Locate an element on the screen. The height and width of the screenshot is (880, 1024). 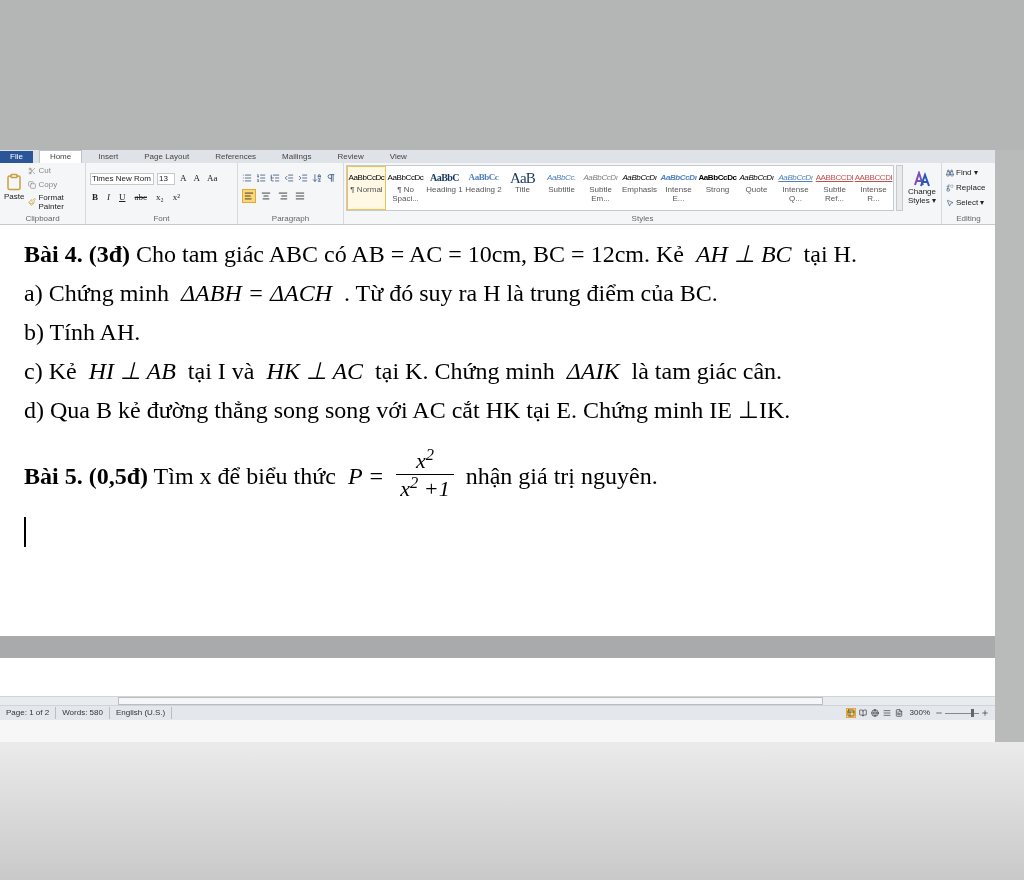
paste-button: Paste is located at coordinates (14, 188).